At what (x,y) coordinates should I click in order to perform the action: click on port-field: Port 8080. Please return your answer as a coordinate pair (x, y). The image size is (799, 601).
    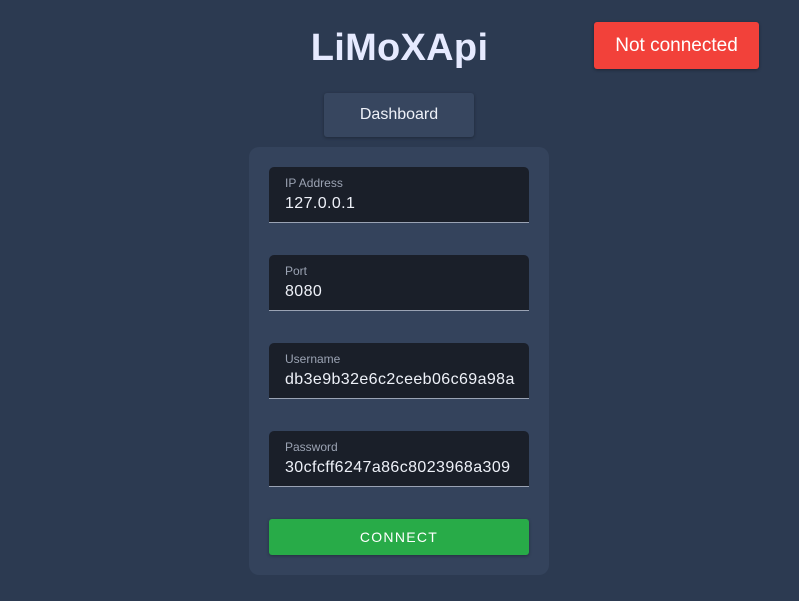
    Looking at the image, I should click on (399, 283).